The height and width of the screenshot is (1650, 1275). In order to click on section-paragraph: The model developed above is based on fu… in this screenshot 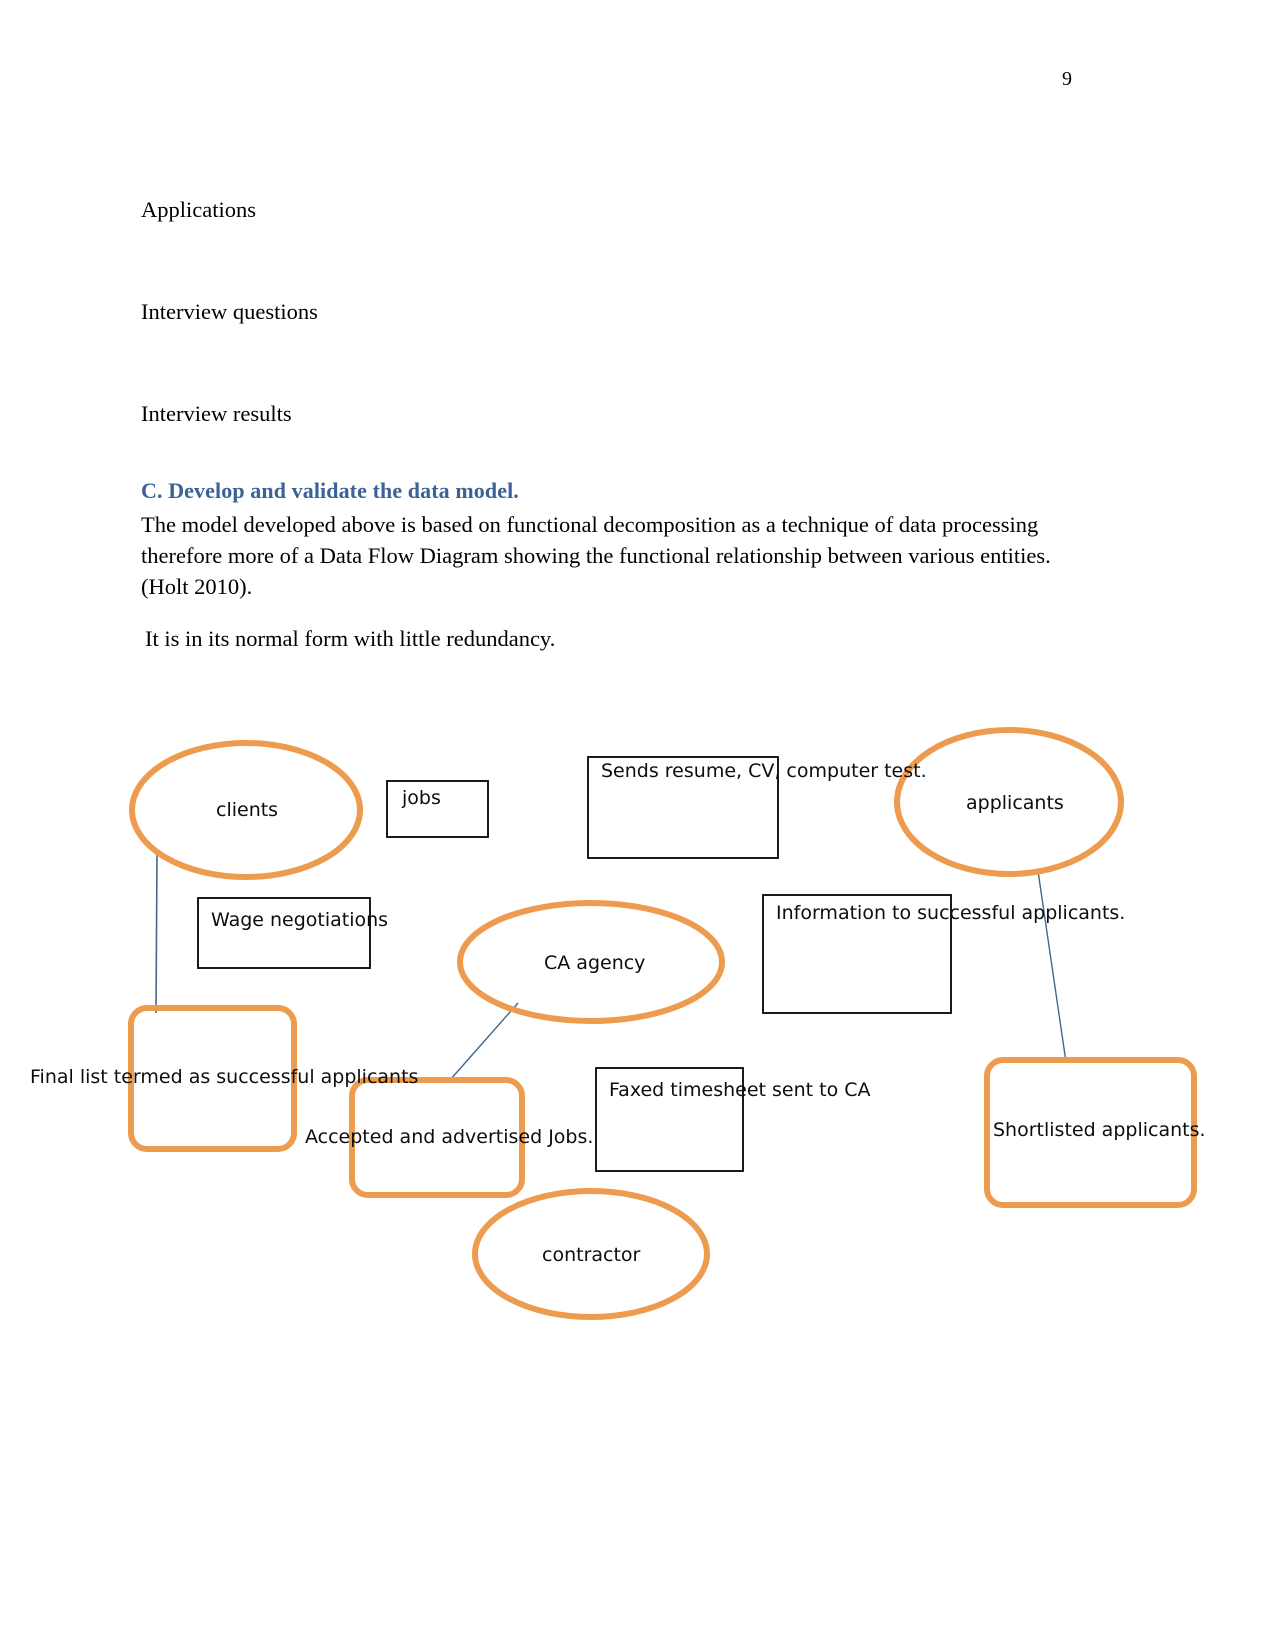, I will do `click(596, 555)`.